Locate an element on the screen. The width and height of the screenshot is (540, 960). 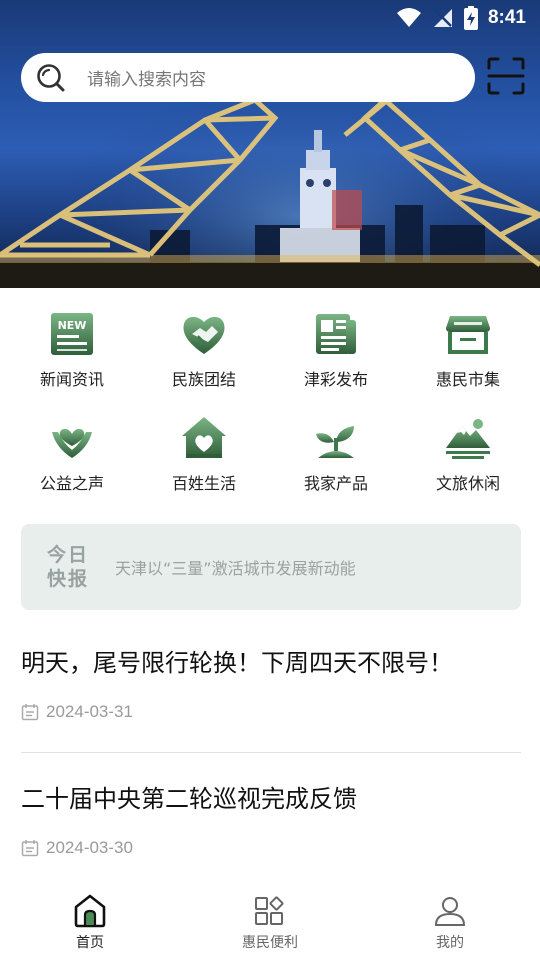
bulletin-tag: 今日 快报 is located at coordinates (68, 567).